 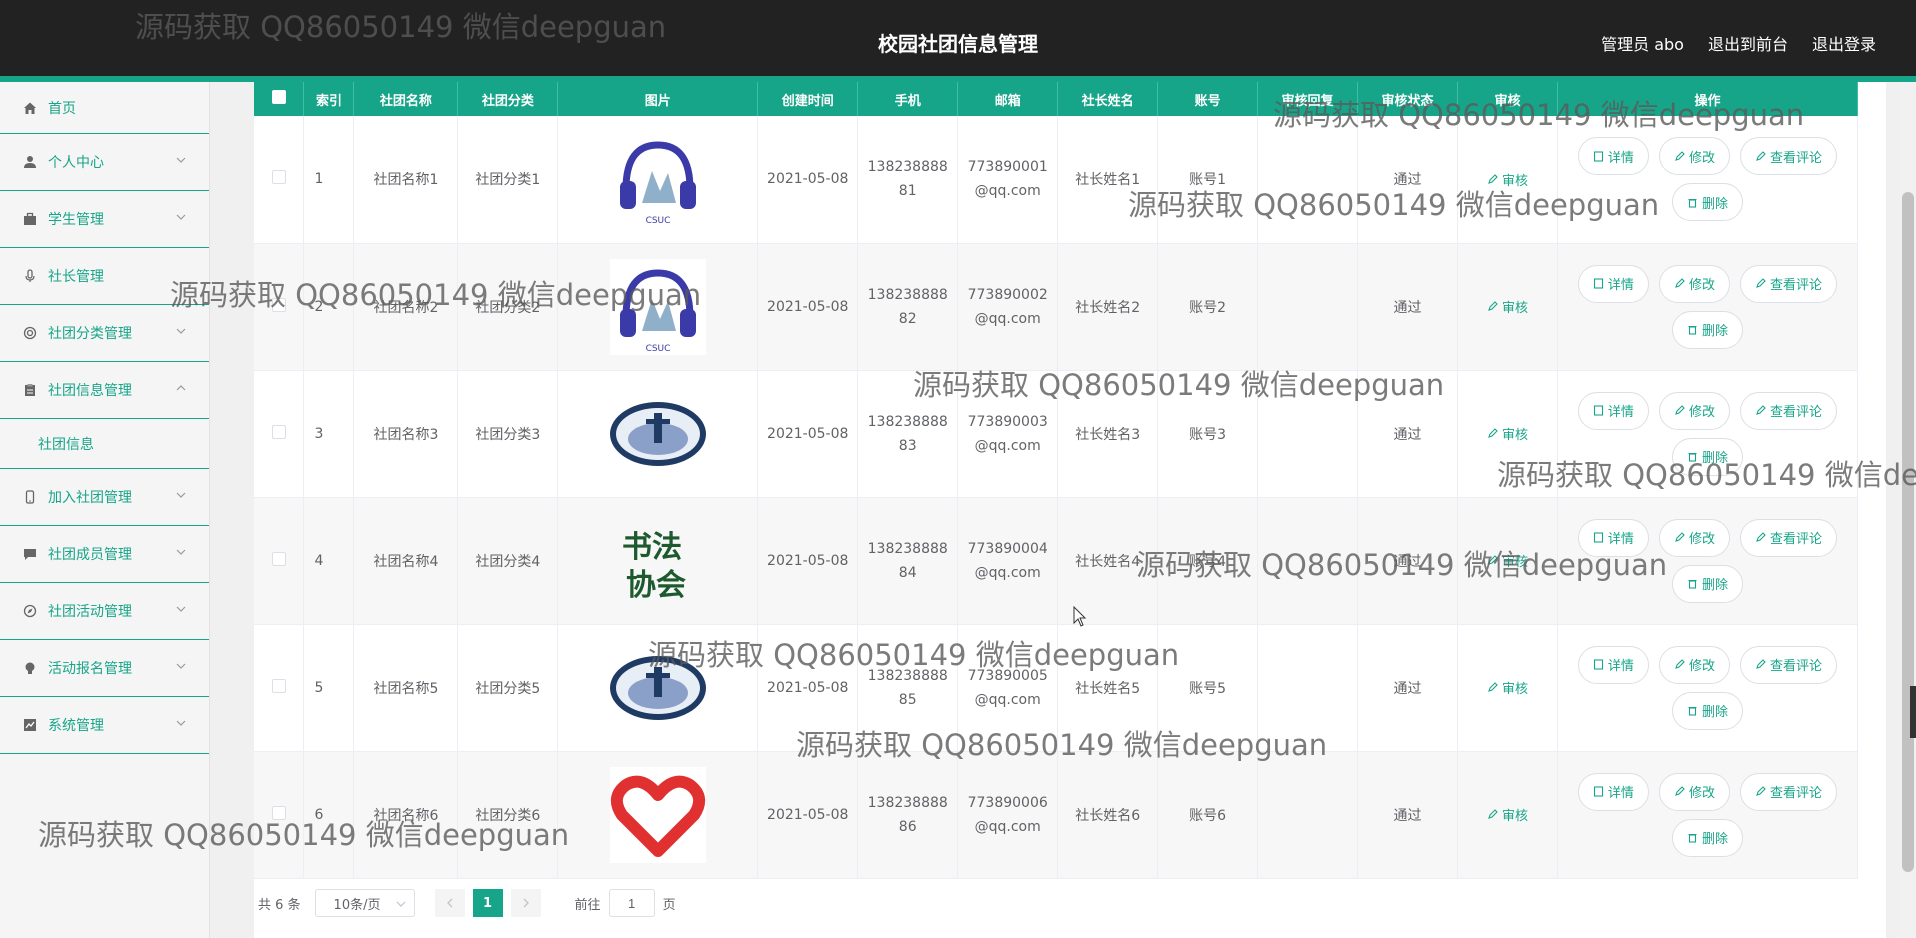 I want to click on next-page-button, so click(x=525, y=903).